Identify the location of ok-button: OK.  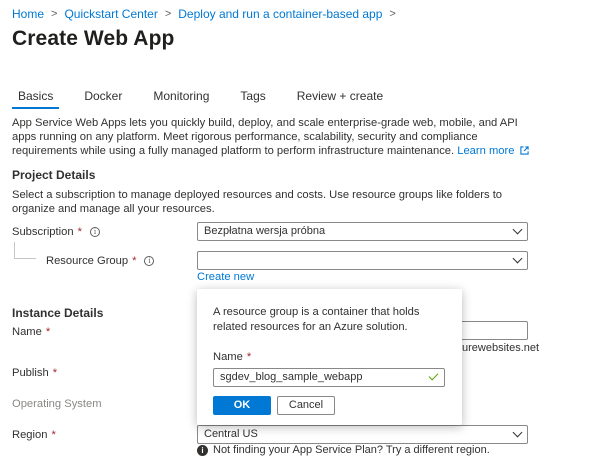
(242, 405).